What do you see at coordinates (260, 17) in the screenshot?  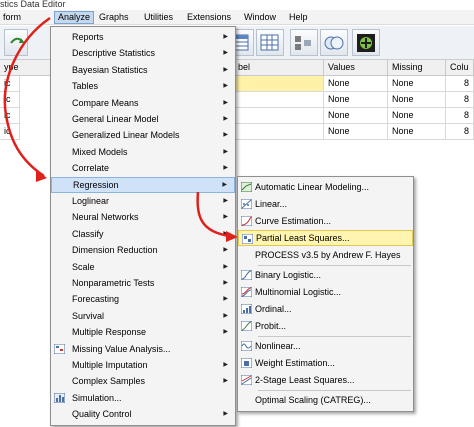 I see `menu-window: Window` at bounding box center [260, 17].